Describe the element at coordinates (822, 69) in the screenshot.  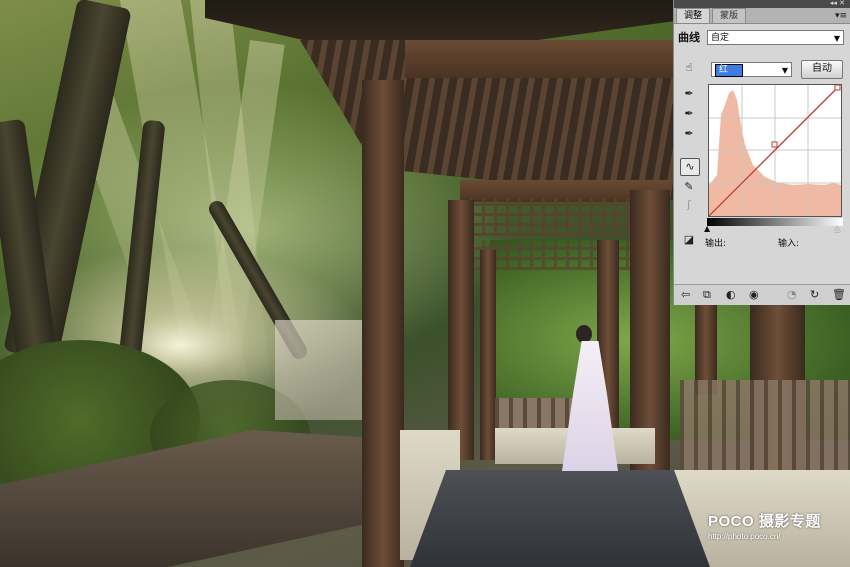
I see `auto-button: 自动` at that location.